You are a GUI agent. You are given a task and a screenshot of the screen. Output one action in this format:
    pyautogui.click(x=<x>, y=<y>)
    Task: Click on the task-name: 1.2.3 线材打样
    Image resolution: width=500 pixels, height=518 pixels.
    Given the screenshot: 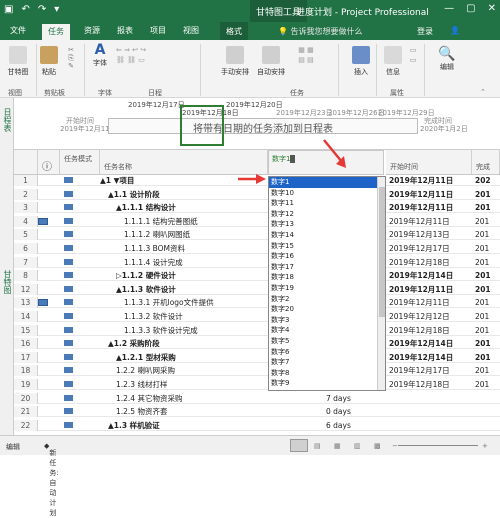 What is the action you would take?
    pyautogui.click(x=195, y=384)
    